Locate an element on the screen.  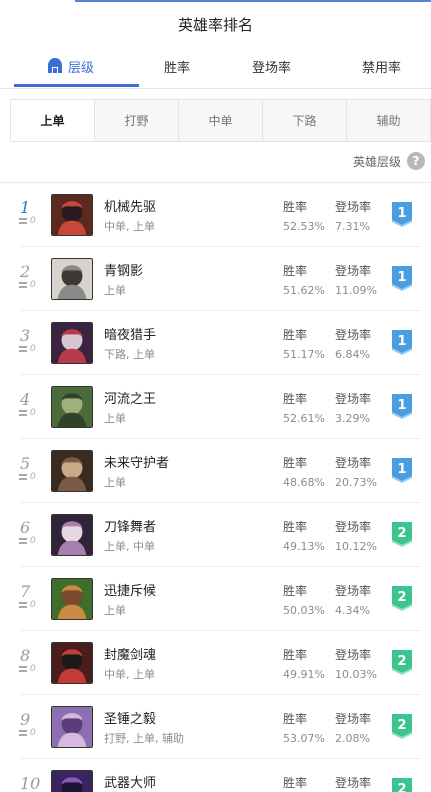
hero-row: 4 0 河流之王 上单 胜率 52.61% 登场率 3.29% 1 is located at coordinates (215, 407).